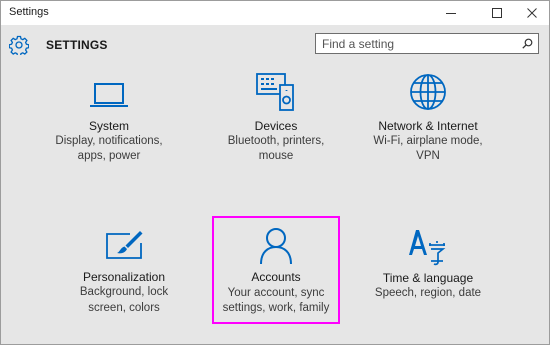 The image size is (550, 345). I want to click on title-bar: Settings, so click(275, 13).